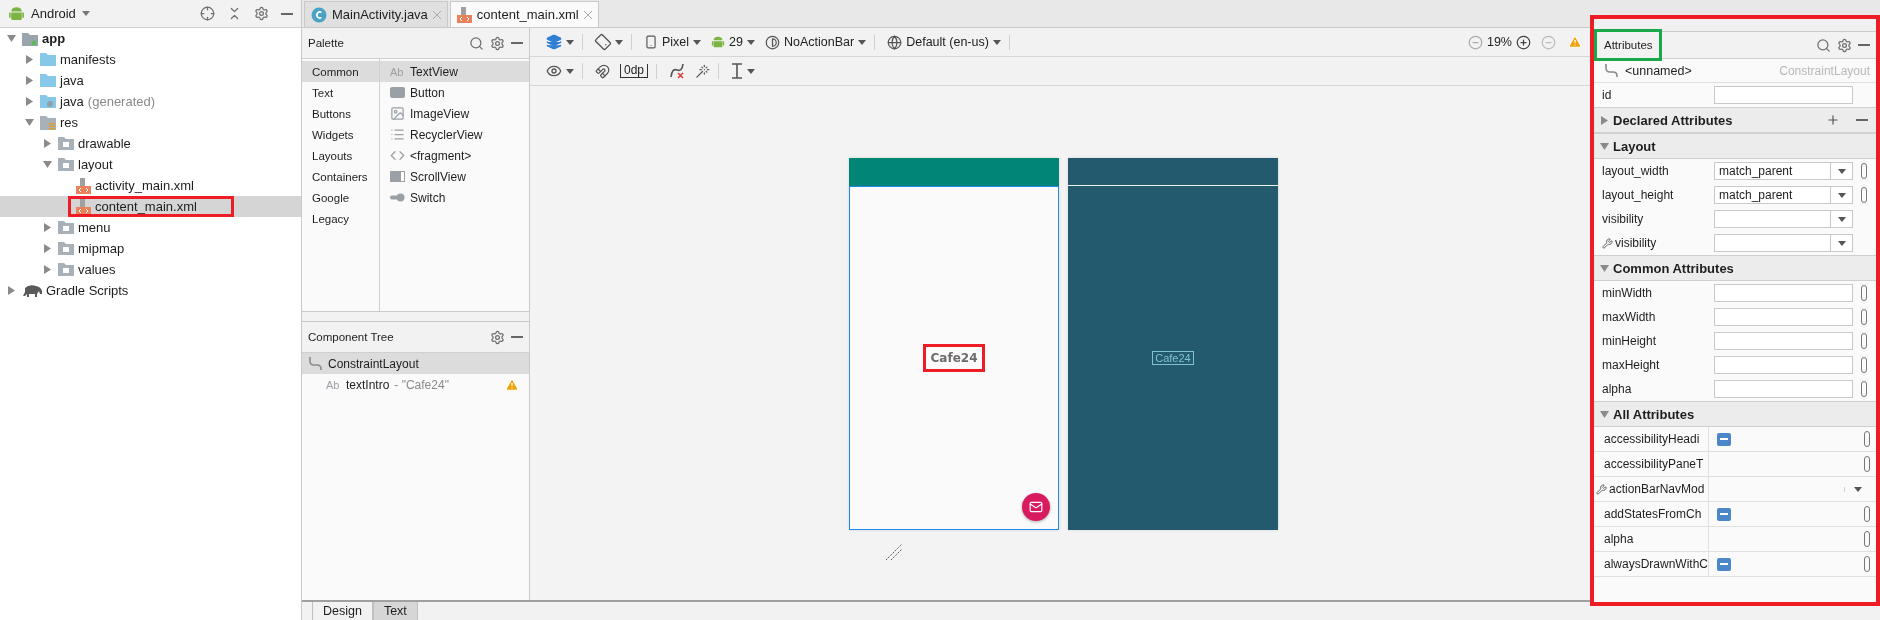  What do you see at coordinates (150, 38) in the screenshot?
I see `tree-item: app` at bounding box center [150, 38].